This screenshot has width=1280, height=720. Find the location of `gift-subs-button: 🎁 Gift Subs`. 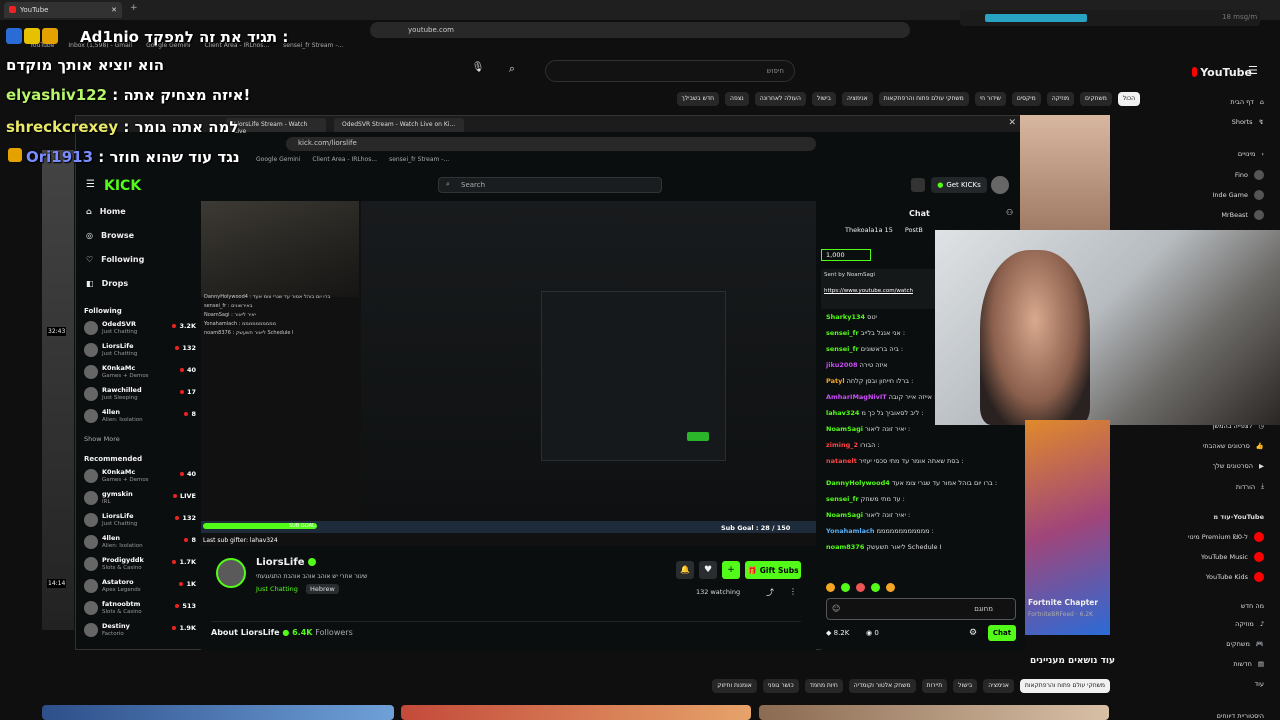

gift-subs-button: 🎁 Gift Subs is located at coordinates (773, 570).